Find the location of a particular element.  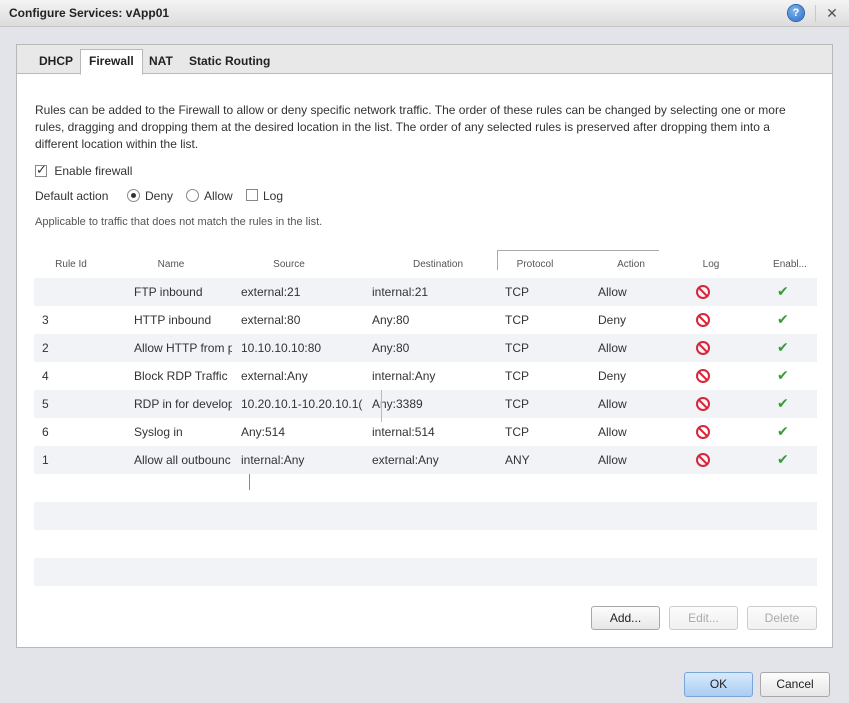

cell-destination: internal:21 is located at coordinates (400, 292).